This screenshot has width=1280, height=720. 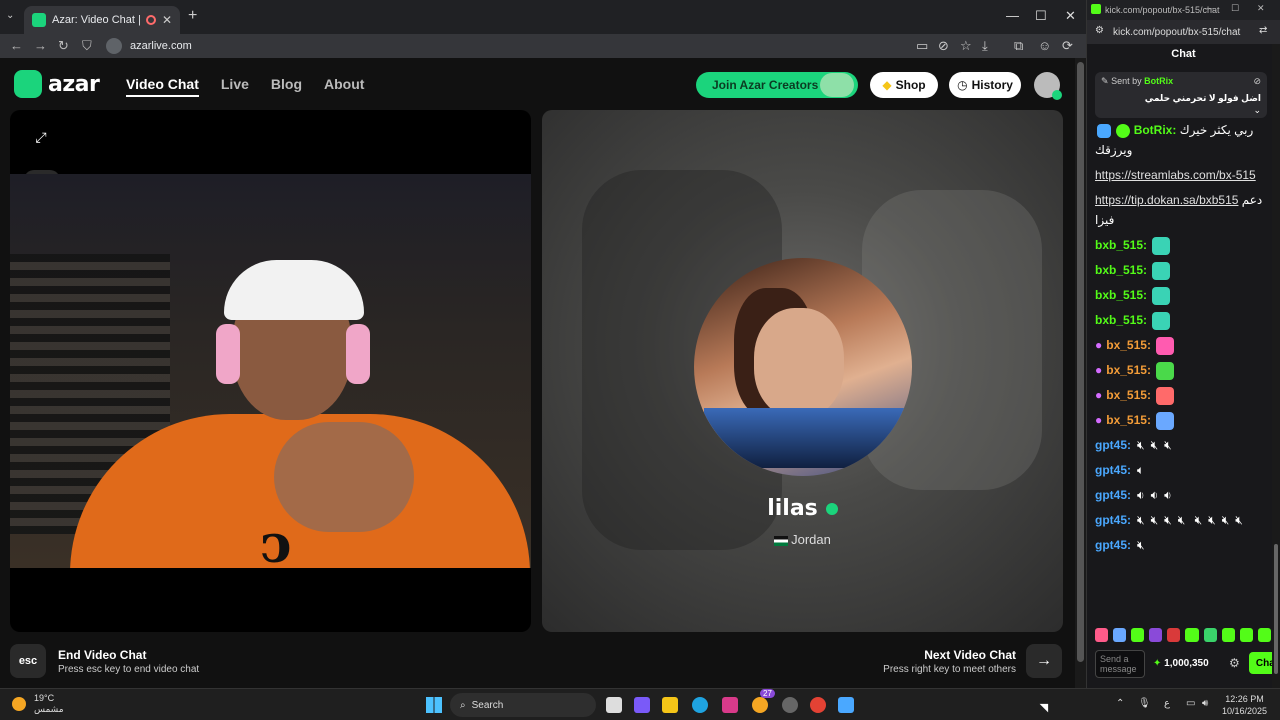 What do you see at coordinates (1048, 86) in the screenshot?
I see `user-avatar` at bounding box center [1048, 86].